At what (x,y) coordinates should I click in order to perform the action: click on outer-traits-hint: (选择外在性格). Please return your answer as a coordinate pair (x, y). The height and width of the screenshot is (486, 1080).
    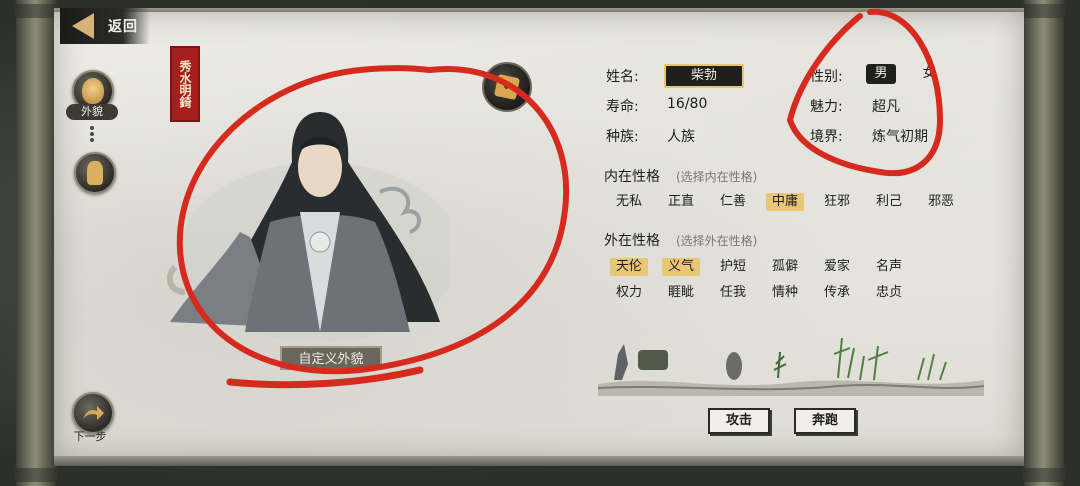
    Looking at the image, I should click on (717, 241).